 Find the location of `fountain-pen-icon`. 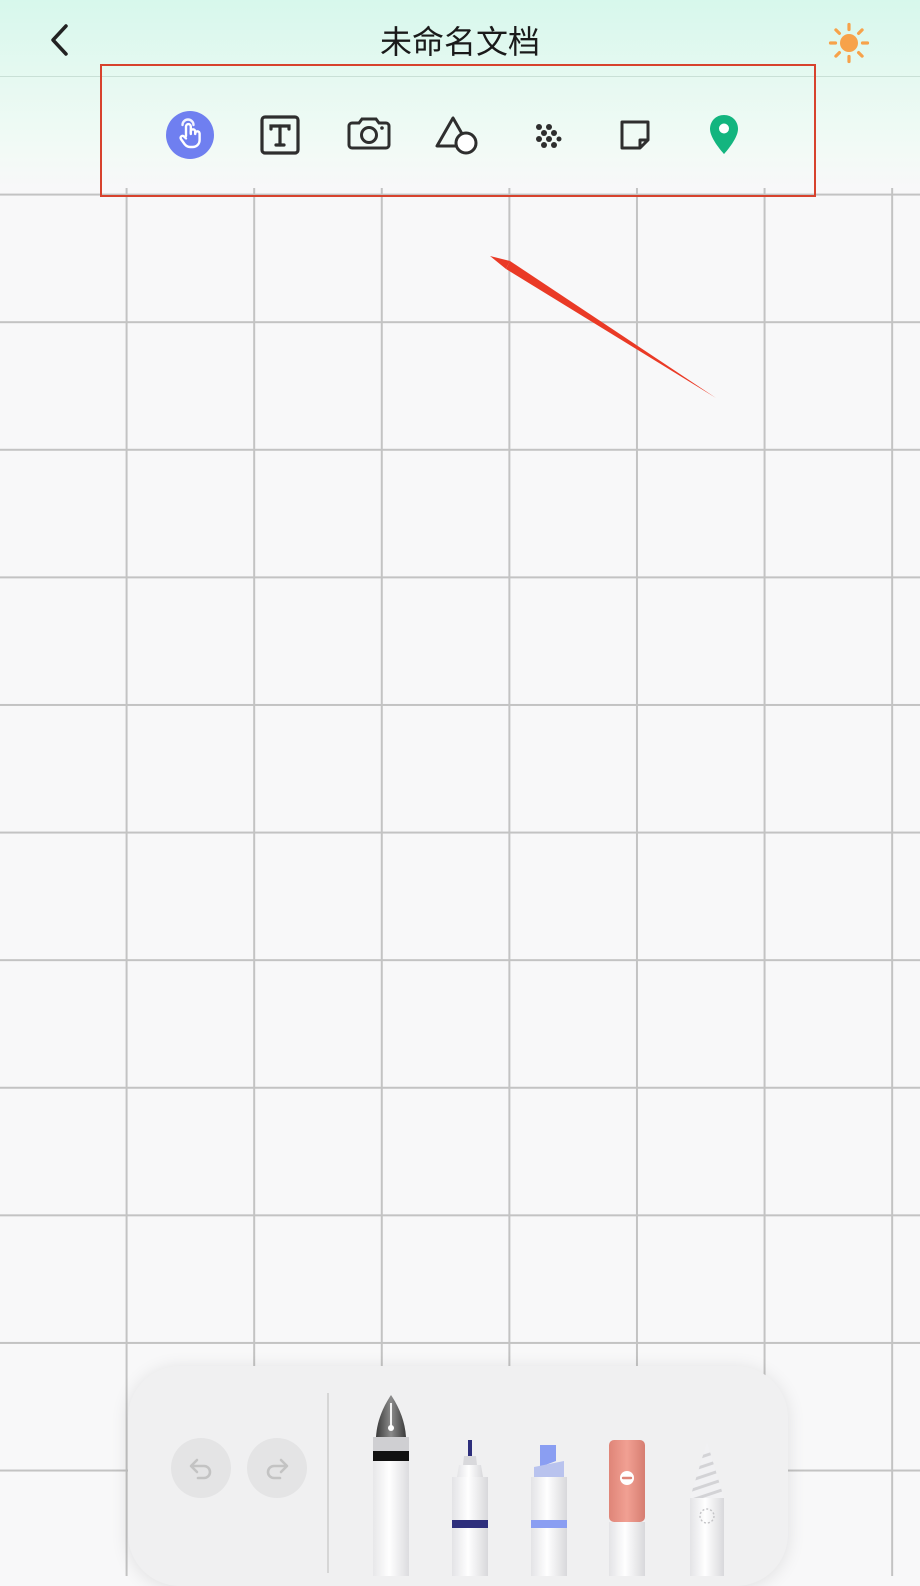

fountain-pen-icon is located at coordinates (391, 1485).